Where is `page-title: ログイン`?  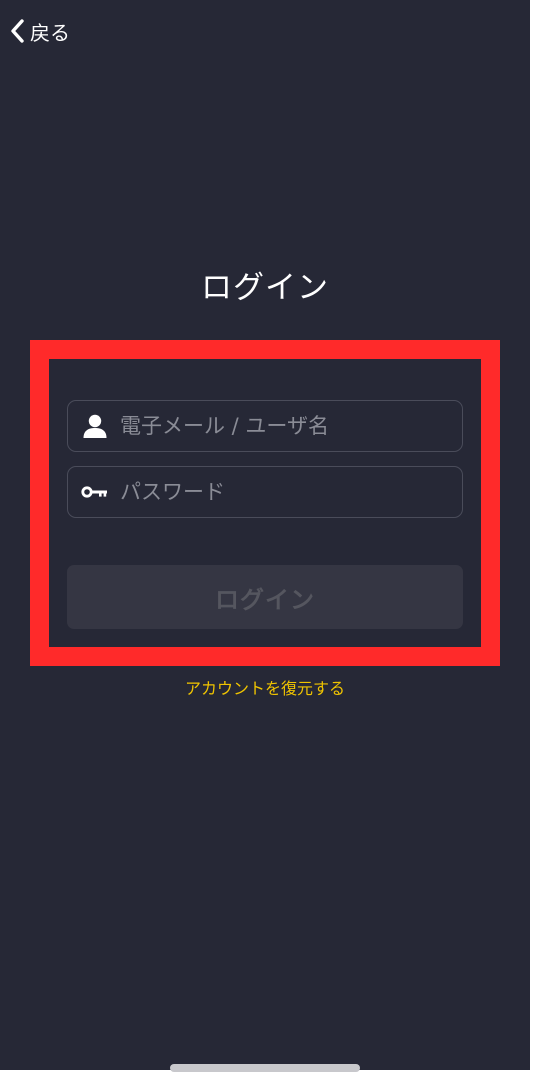 page-title: ログイン is located at coordinates (265, 288).